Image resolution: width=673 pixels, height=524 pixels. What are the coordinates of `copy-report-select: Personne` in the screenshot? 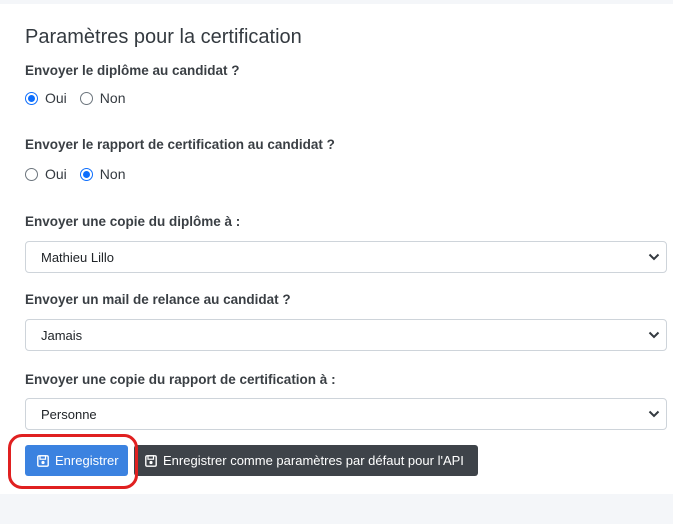 It's located at (346, 414).